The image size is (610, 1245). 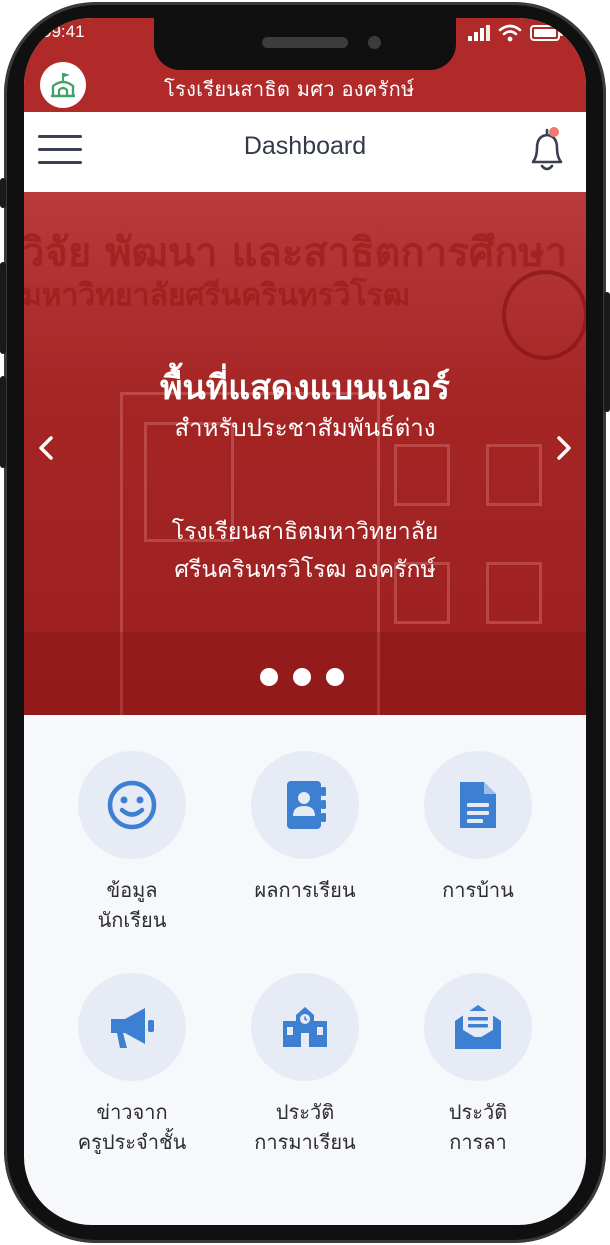 I want to click on chevron-right-icon, so click(x=564, y=448).